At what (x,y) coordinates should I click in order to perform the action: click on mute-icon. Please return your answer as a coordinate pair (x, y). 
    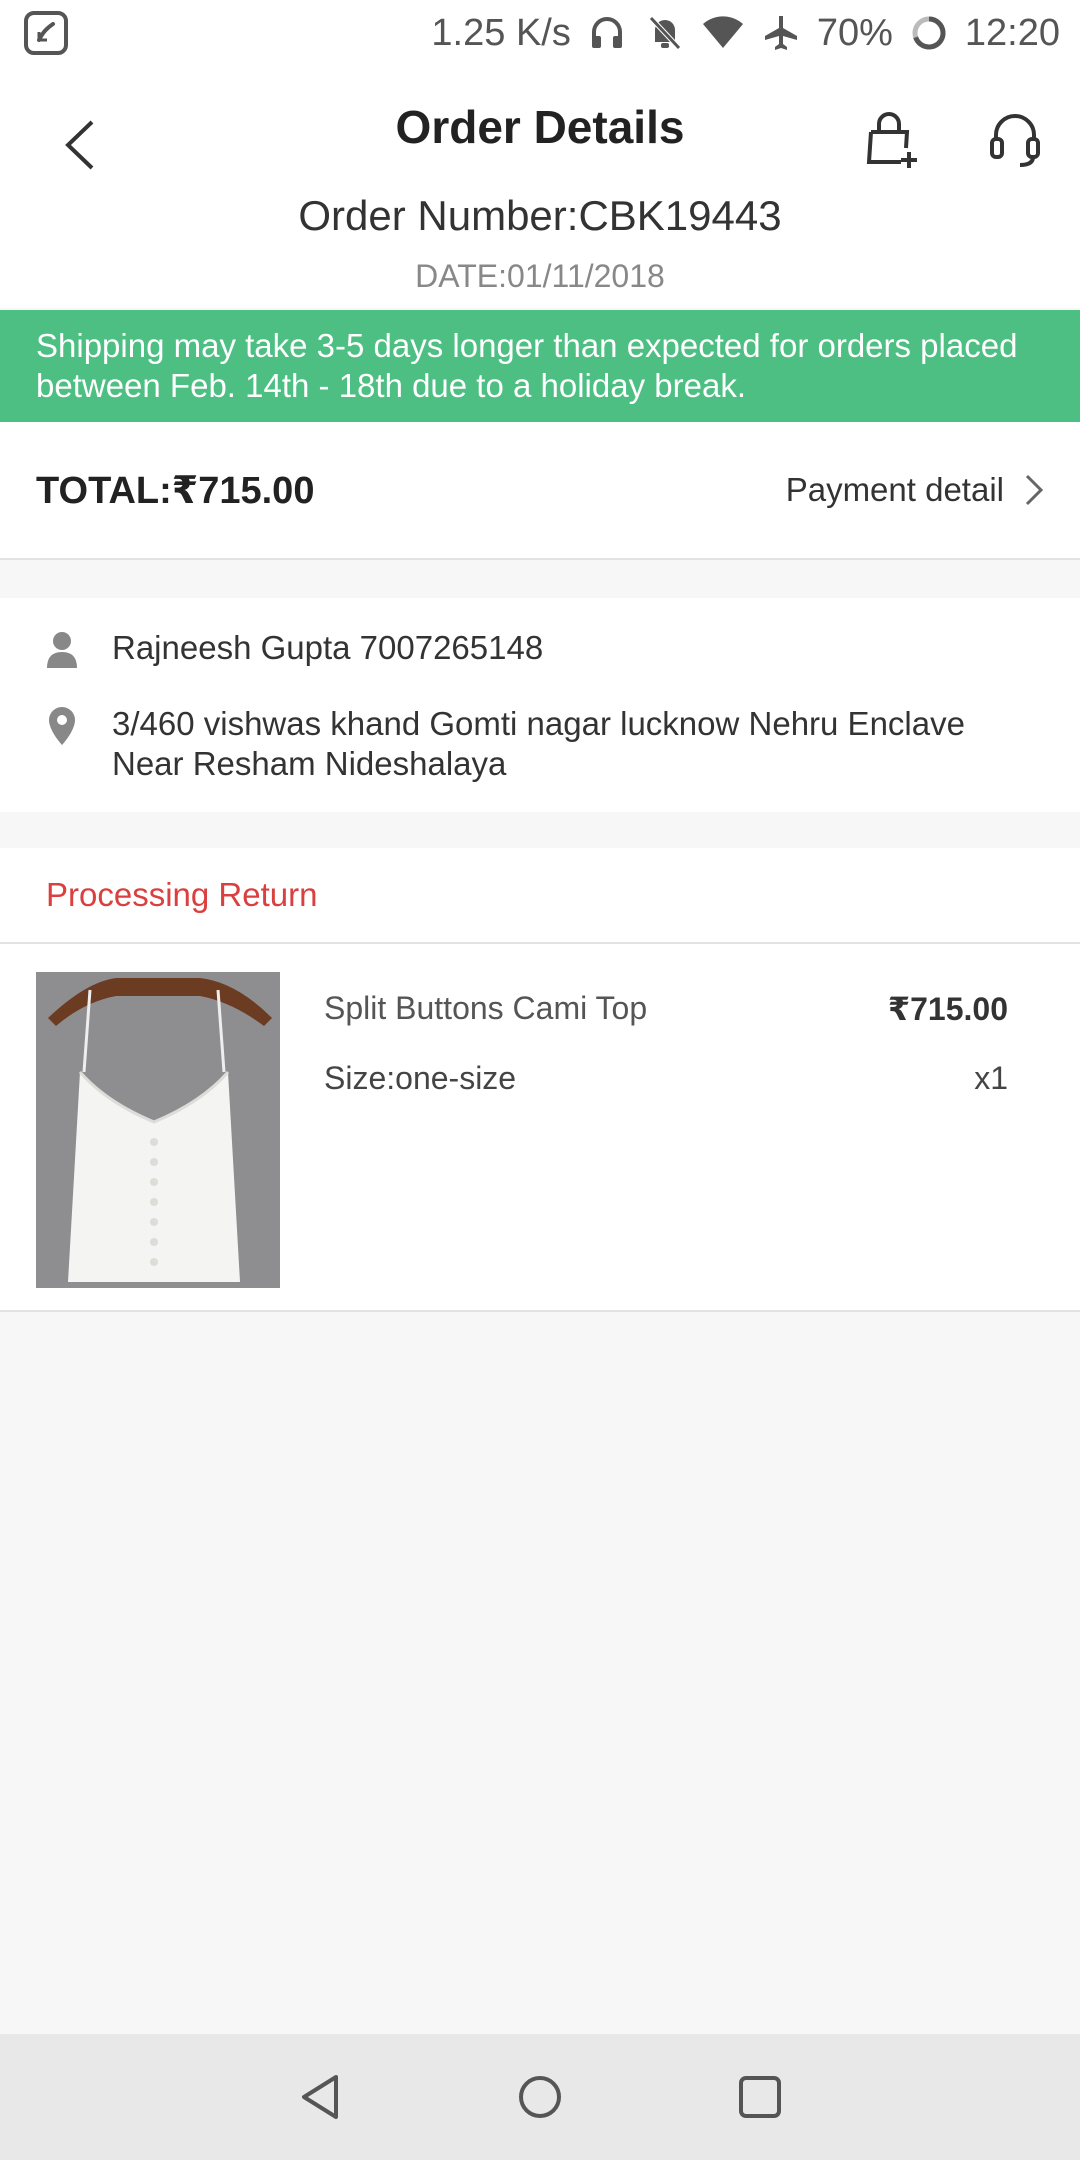
    Looking at the image, I should click on (665, 33).